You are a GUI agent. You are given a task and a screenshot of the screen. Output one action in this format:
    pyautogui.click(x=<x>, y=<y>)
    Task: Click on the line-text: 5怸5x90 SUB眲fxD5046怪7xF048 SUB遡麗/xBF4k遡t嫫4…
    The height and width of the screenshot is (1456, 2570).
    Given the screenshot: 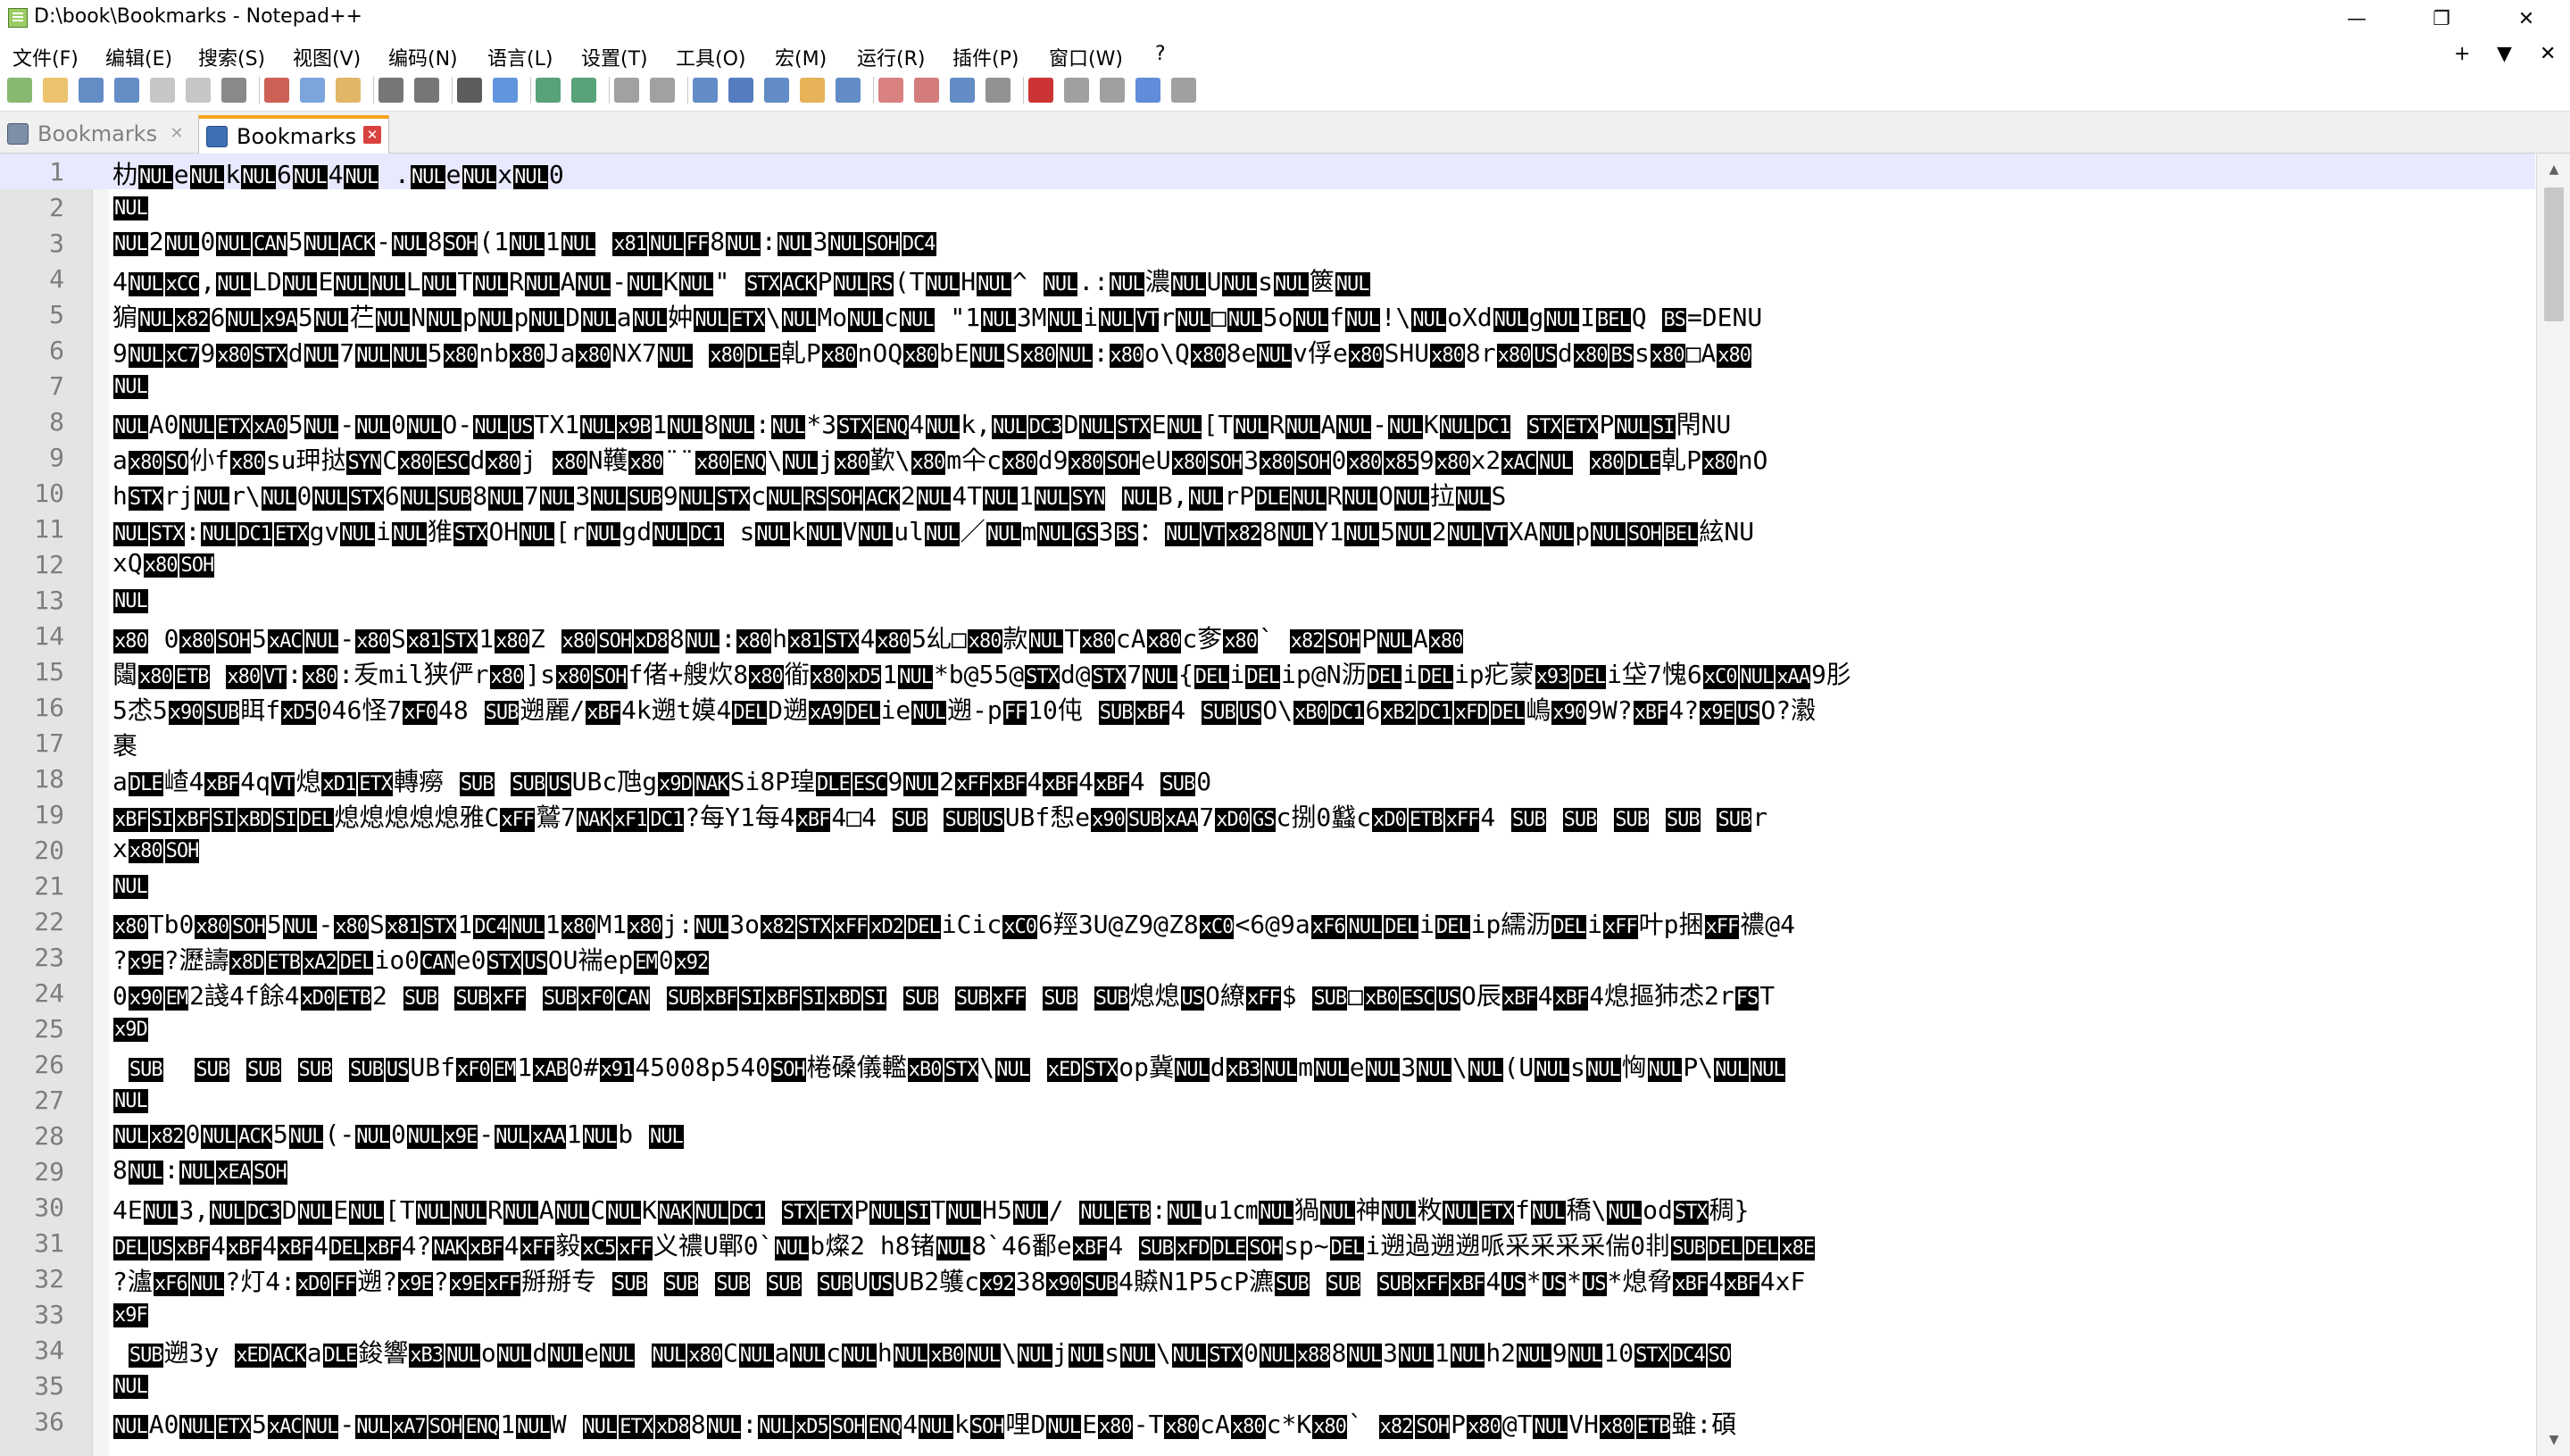 What is the action you would take?
    pyautogui.click(x=964, y=709)
    